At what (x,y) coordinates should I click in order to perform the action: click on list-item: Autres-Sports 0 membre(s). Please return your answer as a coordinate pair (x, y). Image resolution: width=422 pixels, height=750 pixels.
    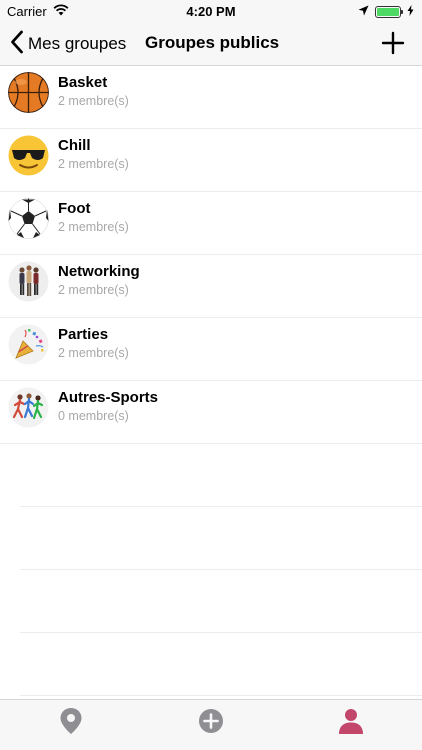
    Looking at the image, I should click on (211, 412).